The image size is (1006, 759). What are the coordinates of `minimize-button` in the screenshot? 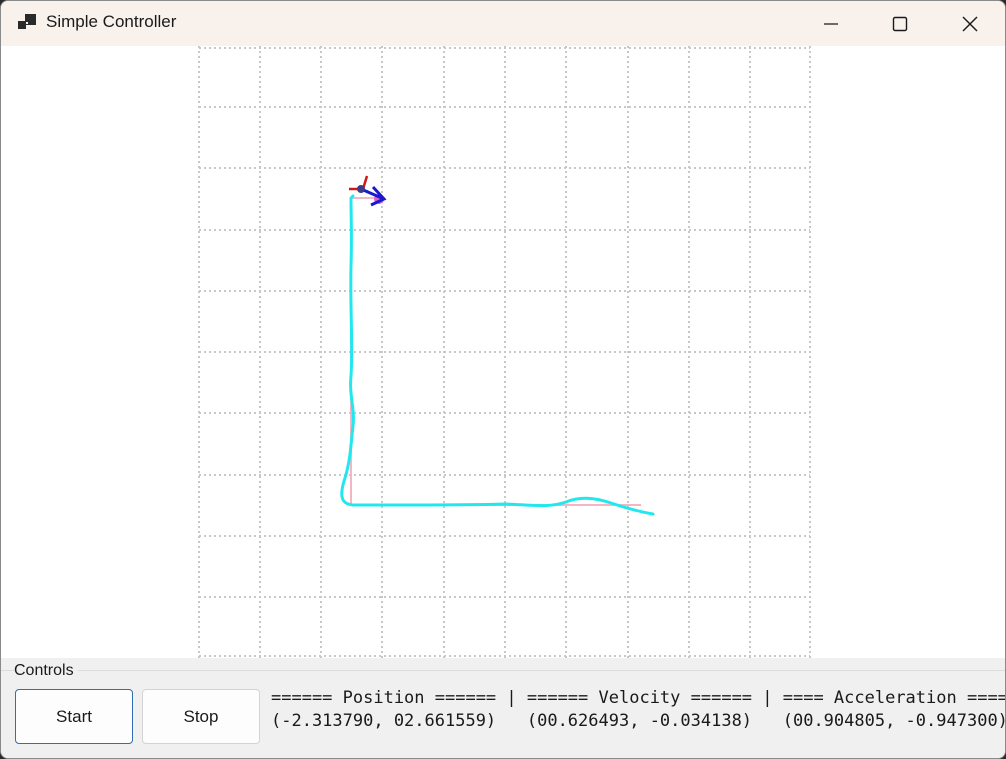 It's located at (831, 23).